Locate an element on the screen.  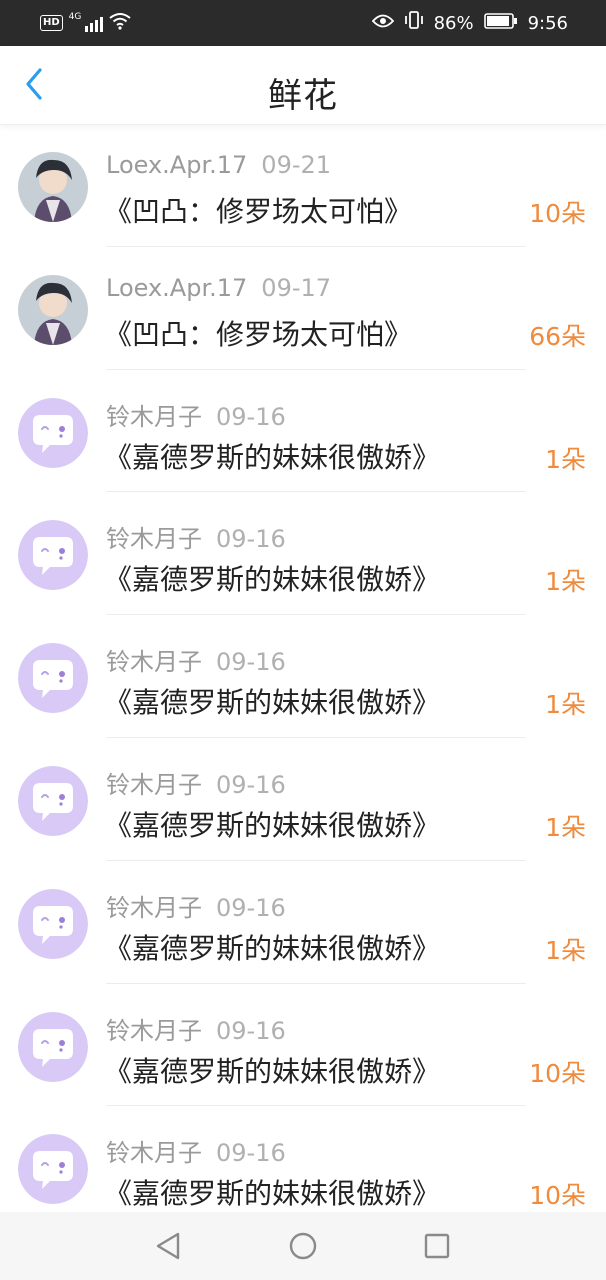
system-nav-bar is located at coordinates (303, 1246).